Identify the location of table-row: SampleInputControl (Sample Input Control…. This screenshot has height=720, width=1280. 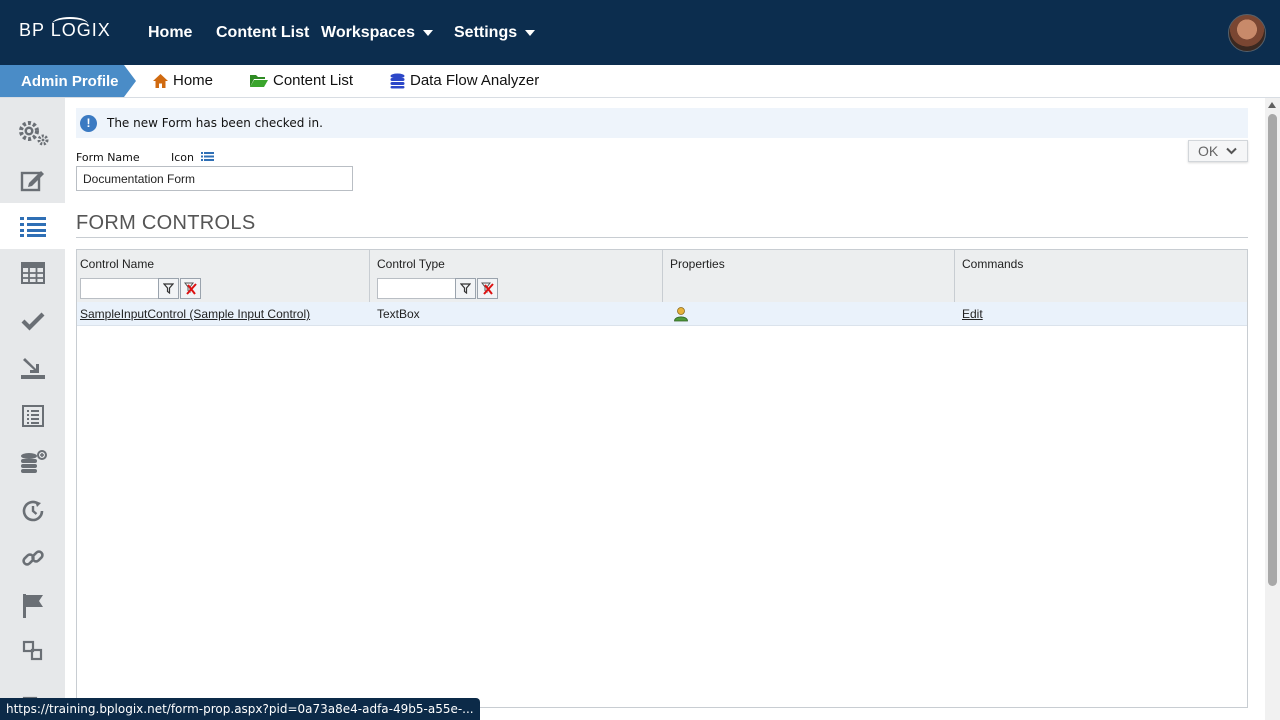
(662, 314).